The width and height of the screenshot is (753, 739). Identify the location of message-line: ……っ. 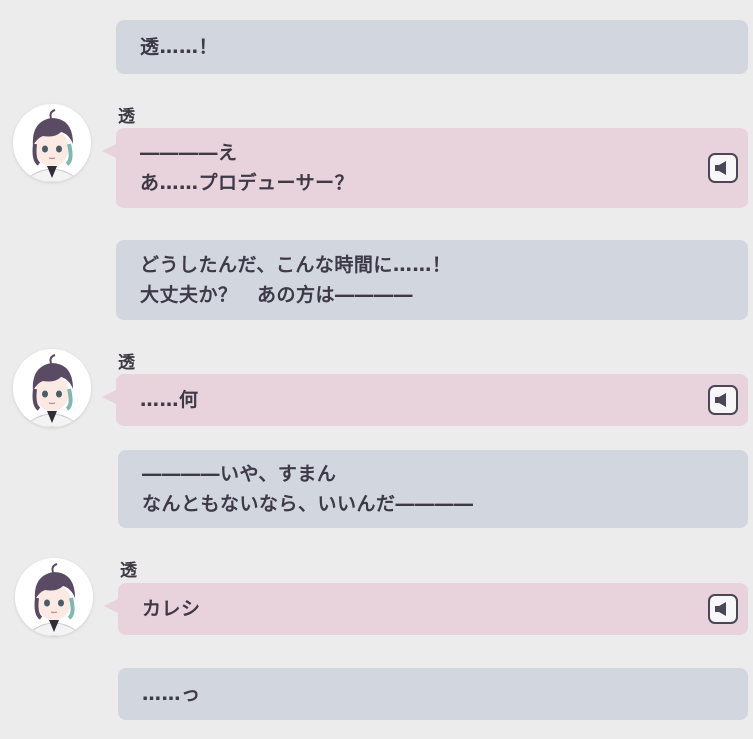
(171, 694).